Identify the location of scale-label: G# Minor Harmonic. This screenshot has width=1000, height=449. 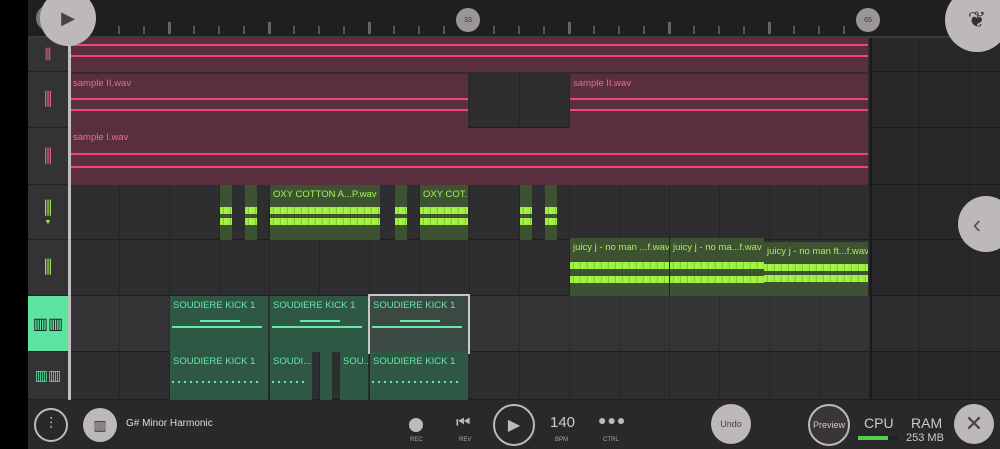
(169, 423).